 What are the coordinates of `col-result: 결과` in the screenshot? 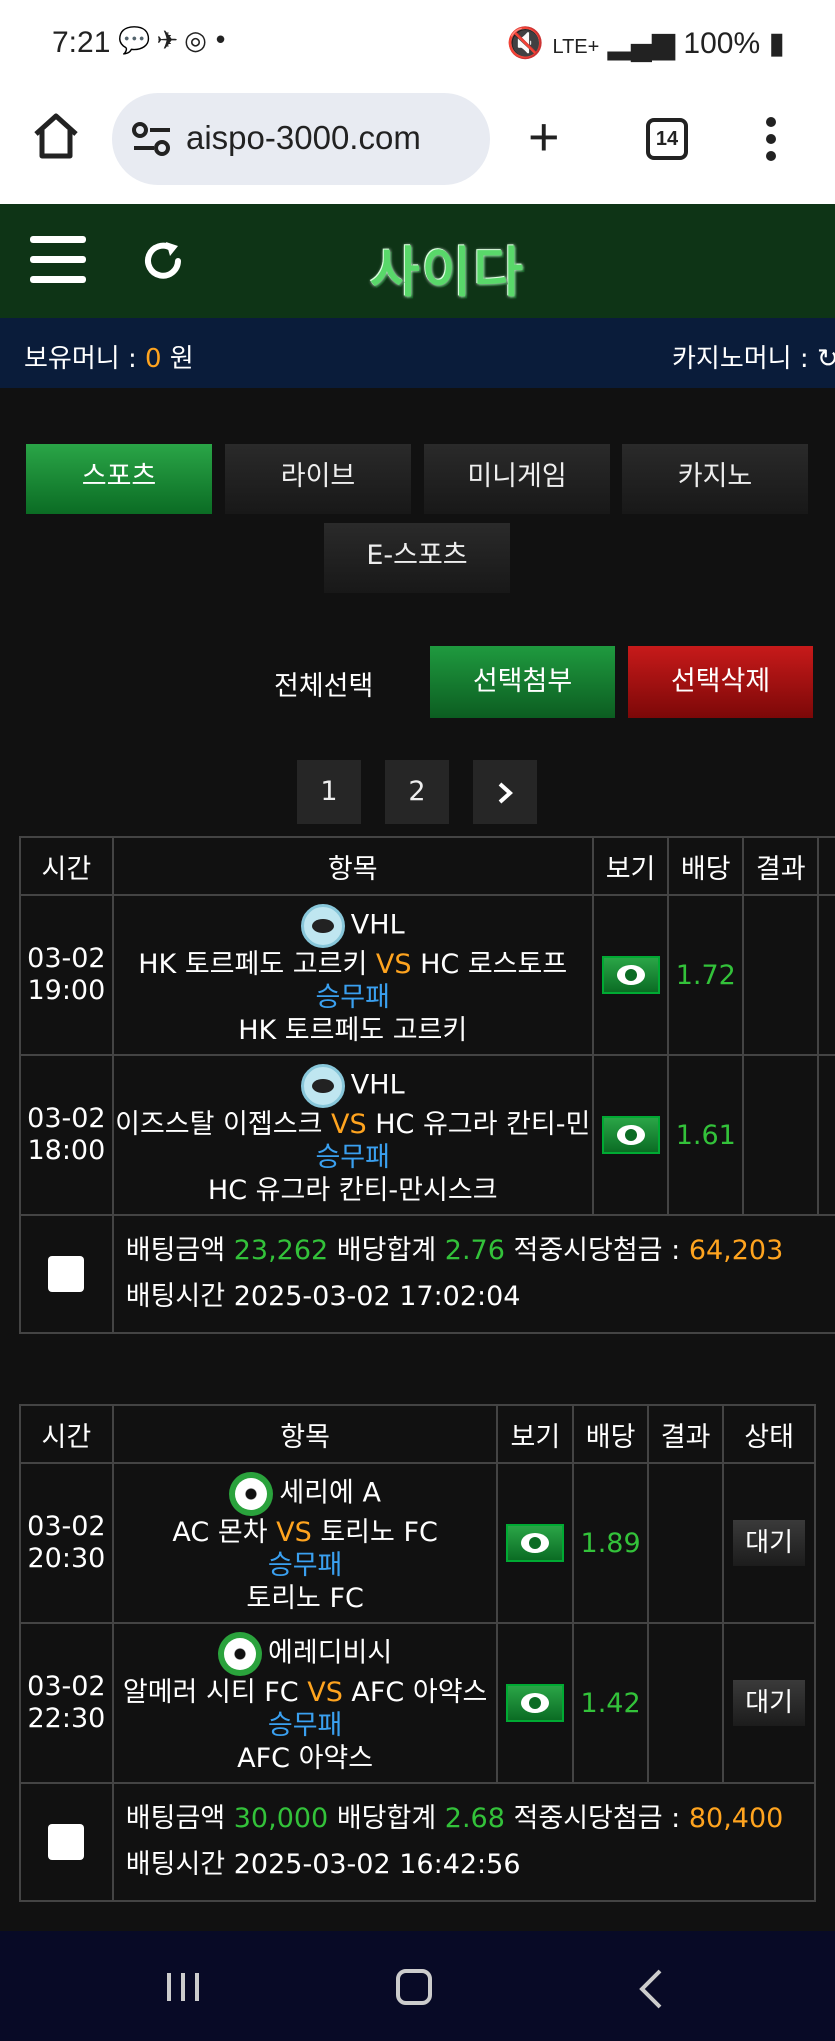 It's located at (686, 1434).